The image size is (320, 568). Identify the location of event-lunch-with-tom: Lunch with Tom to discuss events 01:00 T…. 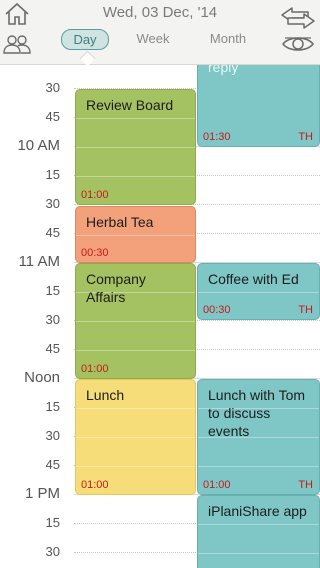
(258, 437).